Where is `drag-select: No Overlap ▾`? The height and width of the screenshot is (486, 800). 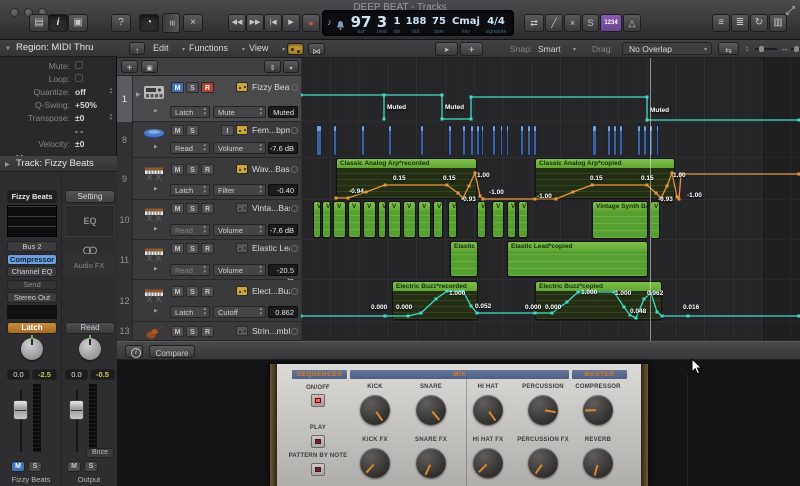 drag-select: No Overlap ▾ is located at coordinates (667, 48).